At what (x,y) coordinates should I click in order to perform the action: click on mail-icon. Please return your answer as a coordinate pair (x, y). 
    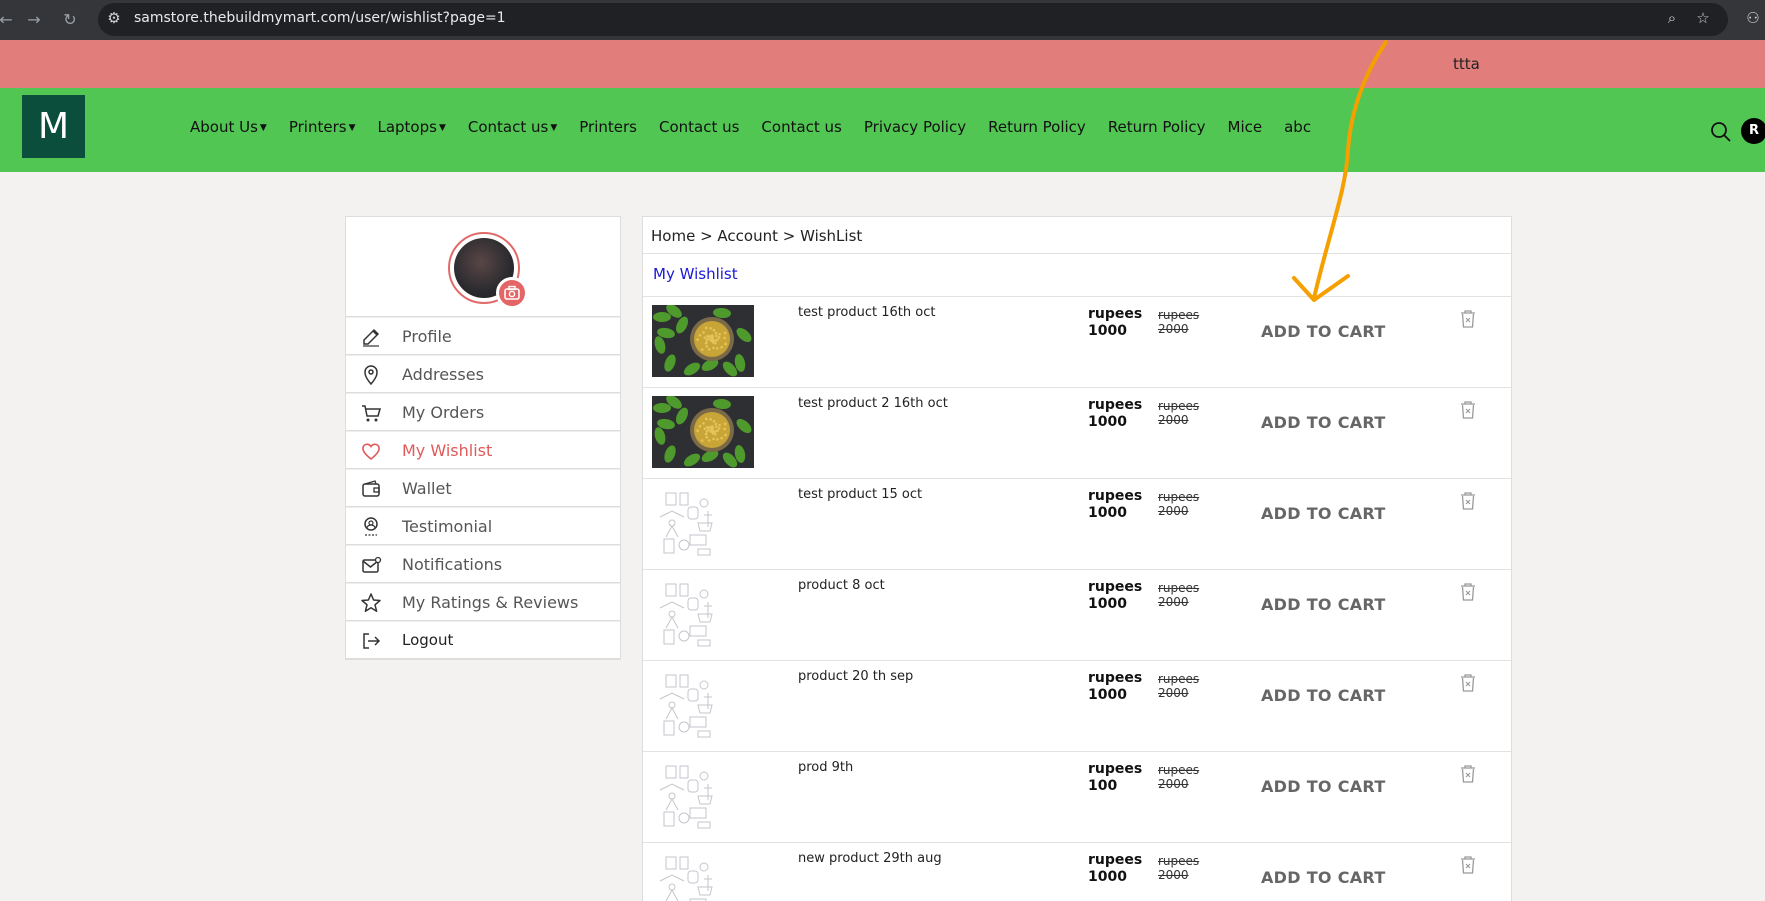
    Looking at the image, I should click on (372, 564).